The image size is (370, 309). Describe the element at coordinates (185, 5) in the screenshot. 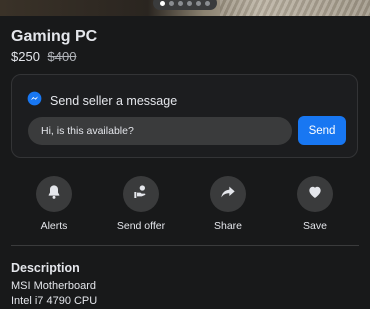

I see `carousel-indicator` at that location.